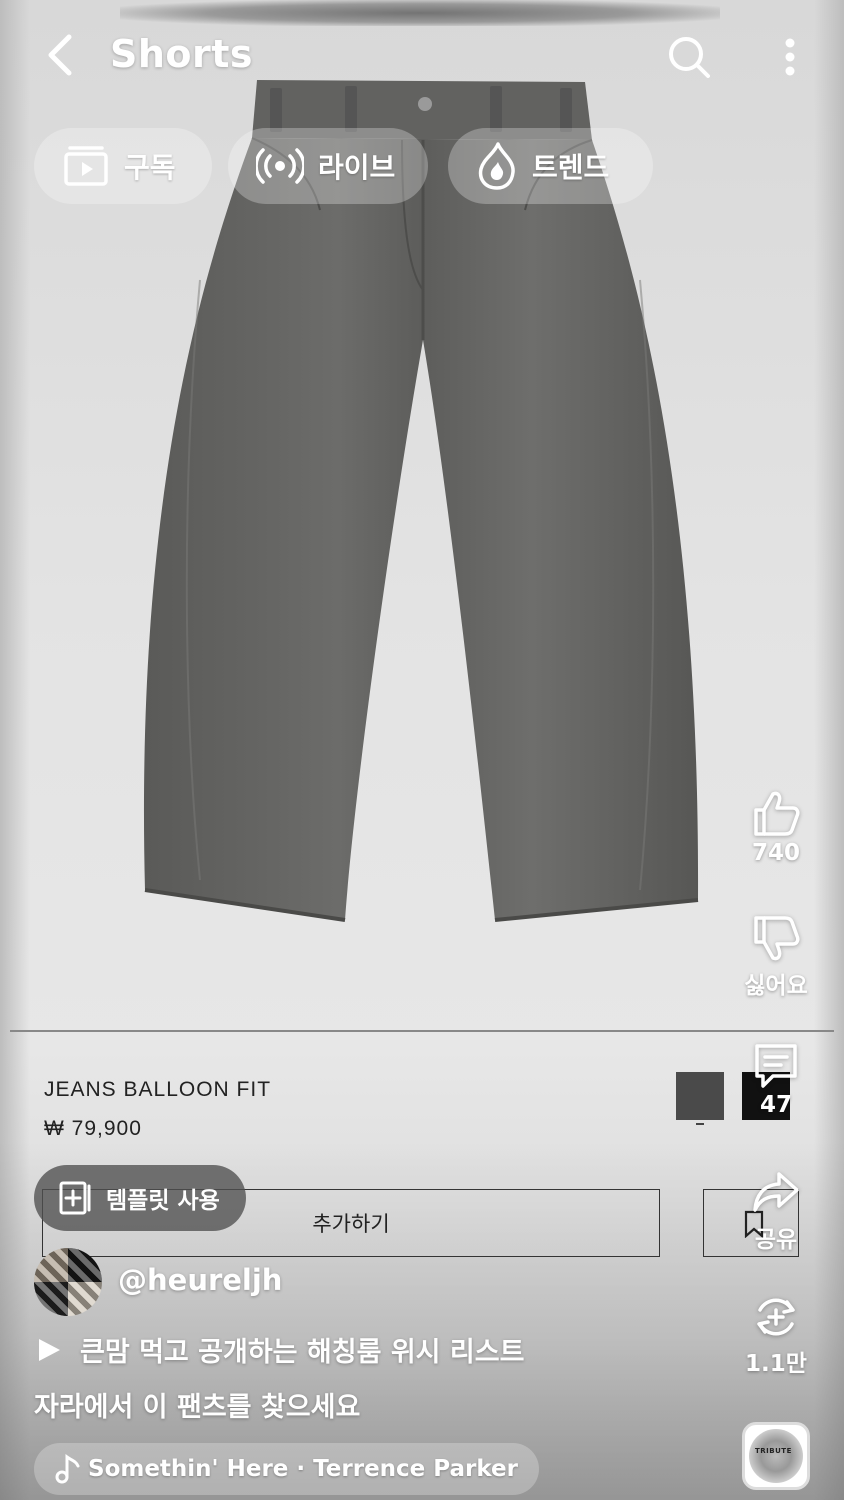  Describe the element at coordinates (776, 1066) in the screenshot. I see `comment-icon` at that location.